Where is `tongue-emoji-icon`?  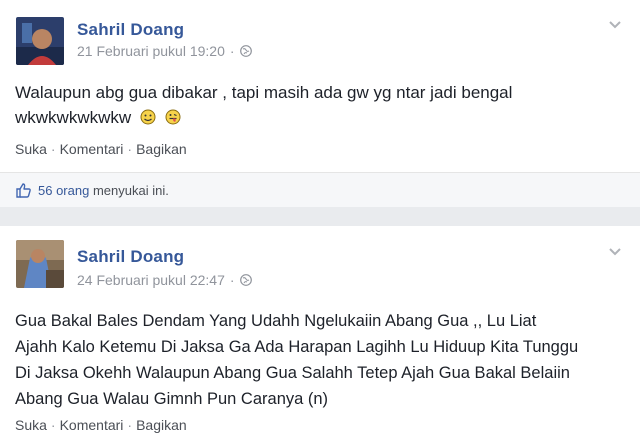 tongue-emoji-icon is located at coordinates (173, 117).